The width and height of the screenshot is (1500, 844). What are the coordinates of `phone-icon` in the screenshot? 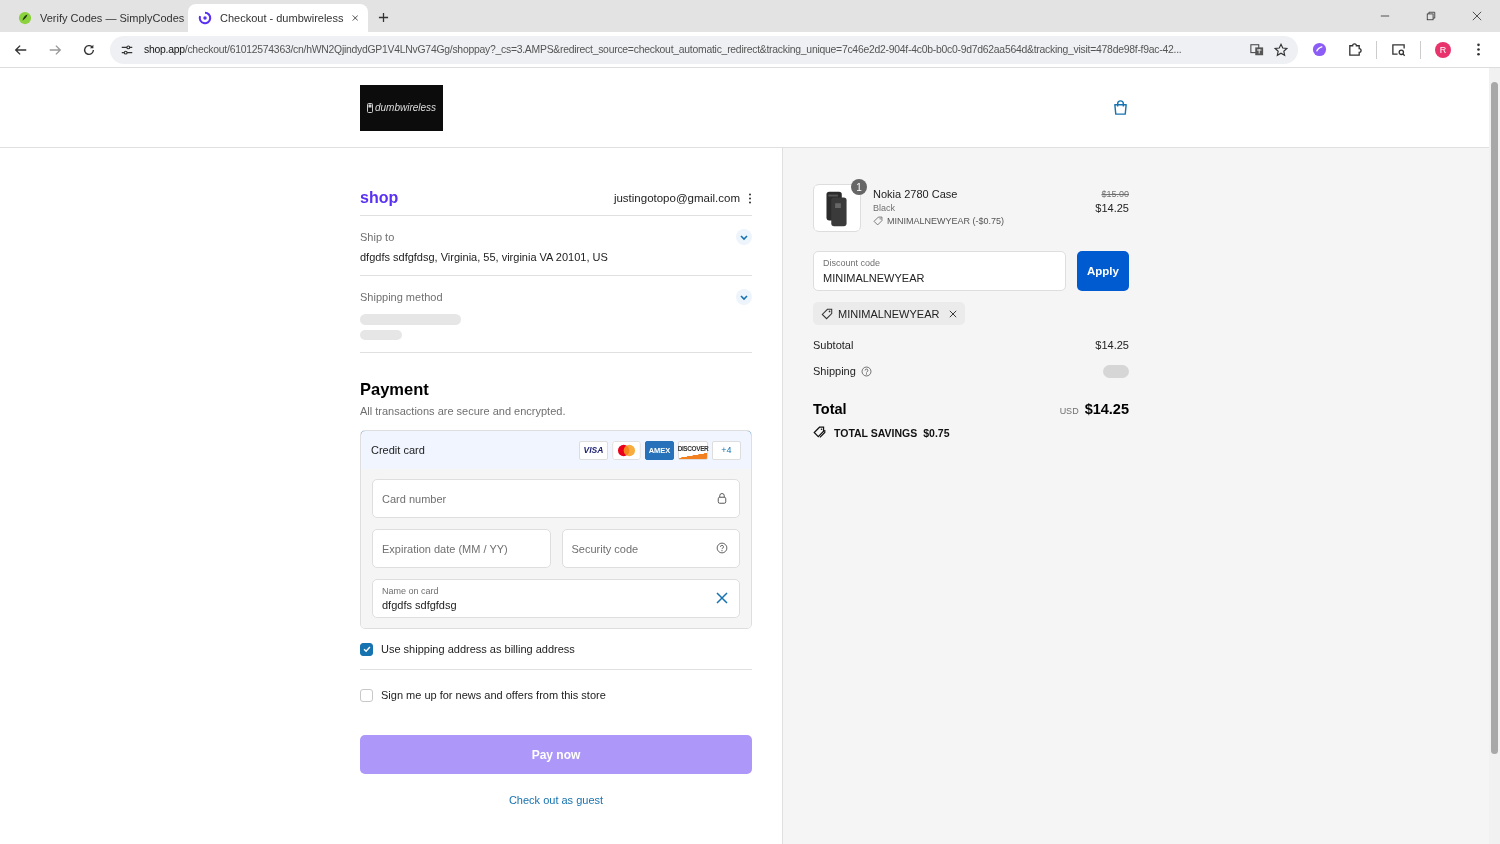 It's located at (369, 107).